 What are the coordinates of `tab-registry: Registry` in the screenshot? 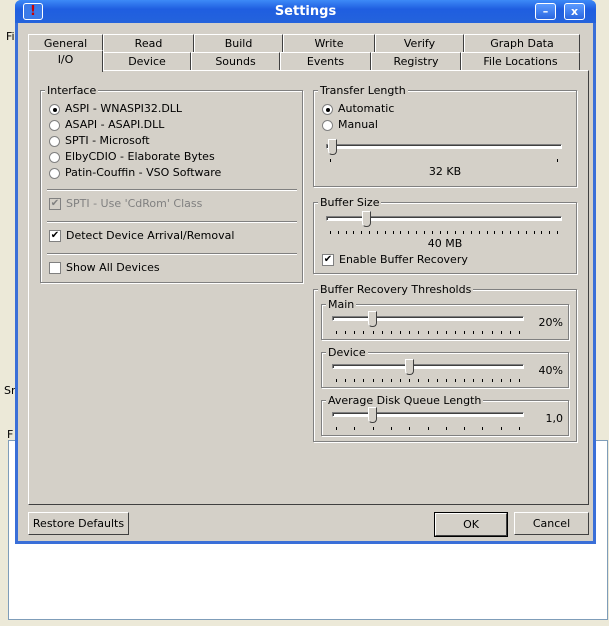 It's located at (416, 61).